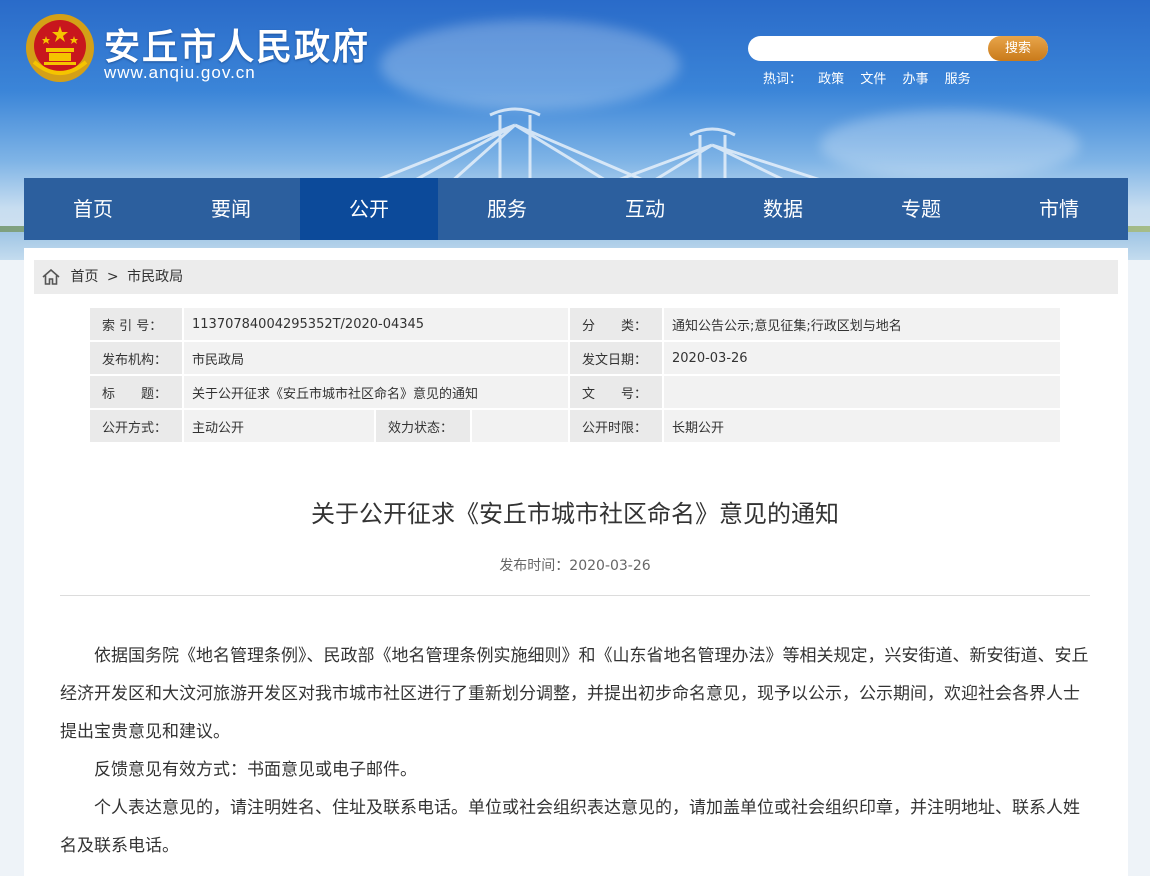  I want to click on search-button: 搜索, so click(1018, 48).